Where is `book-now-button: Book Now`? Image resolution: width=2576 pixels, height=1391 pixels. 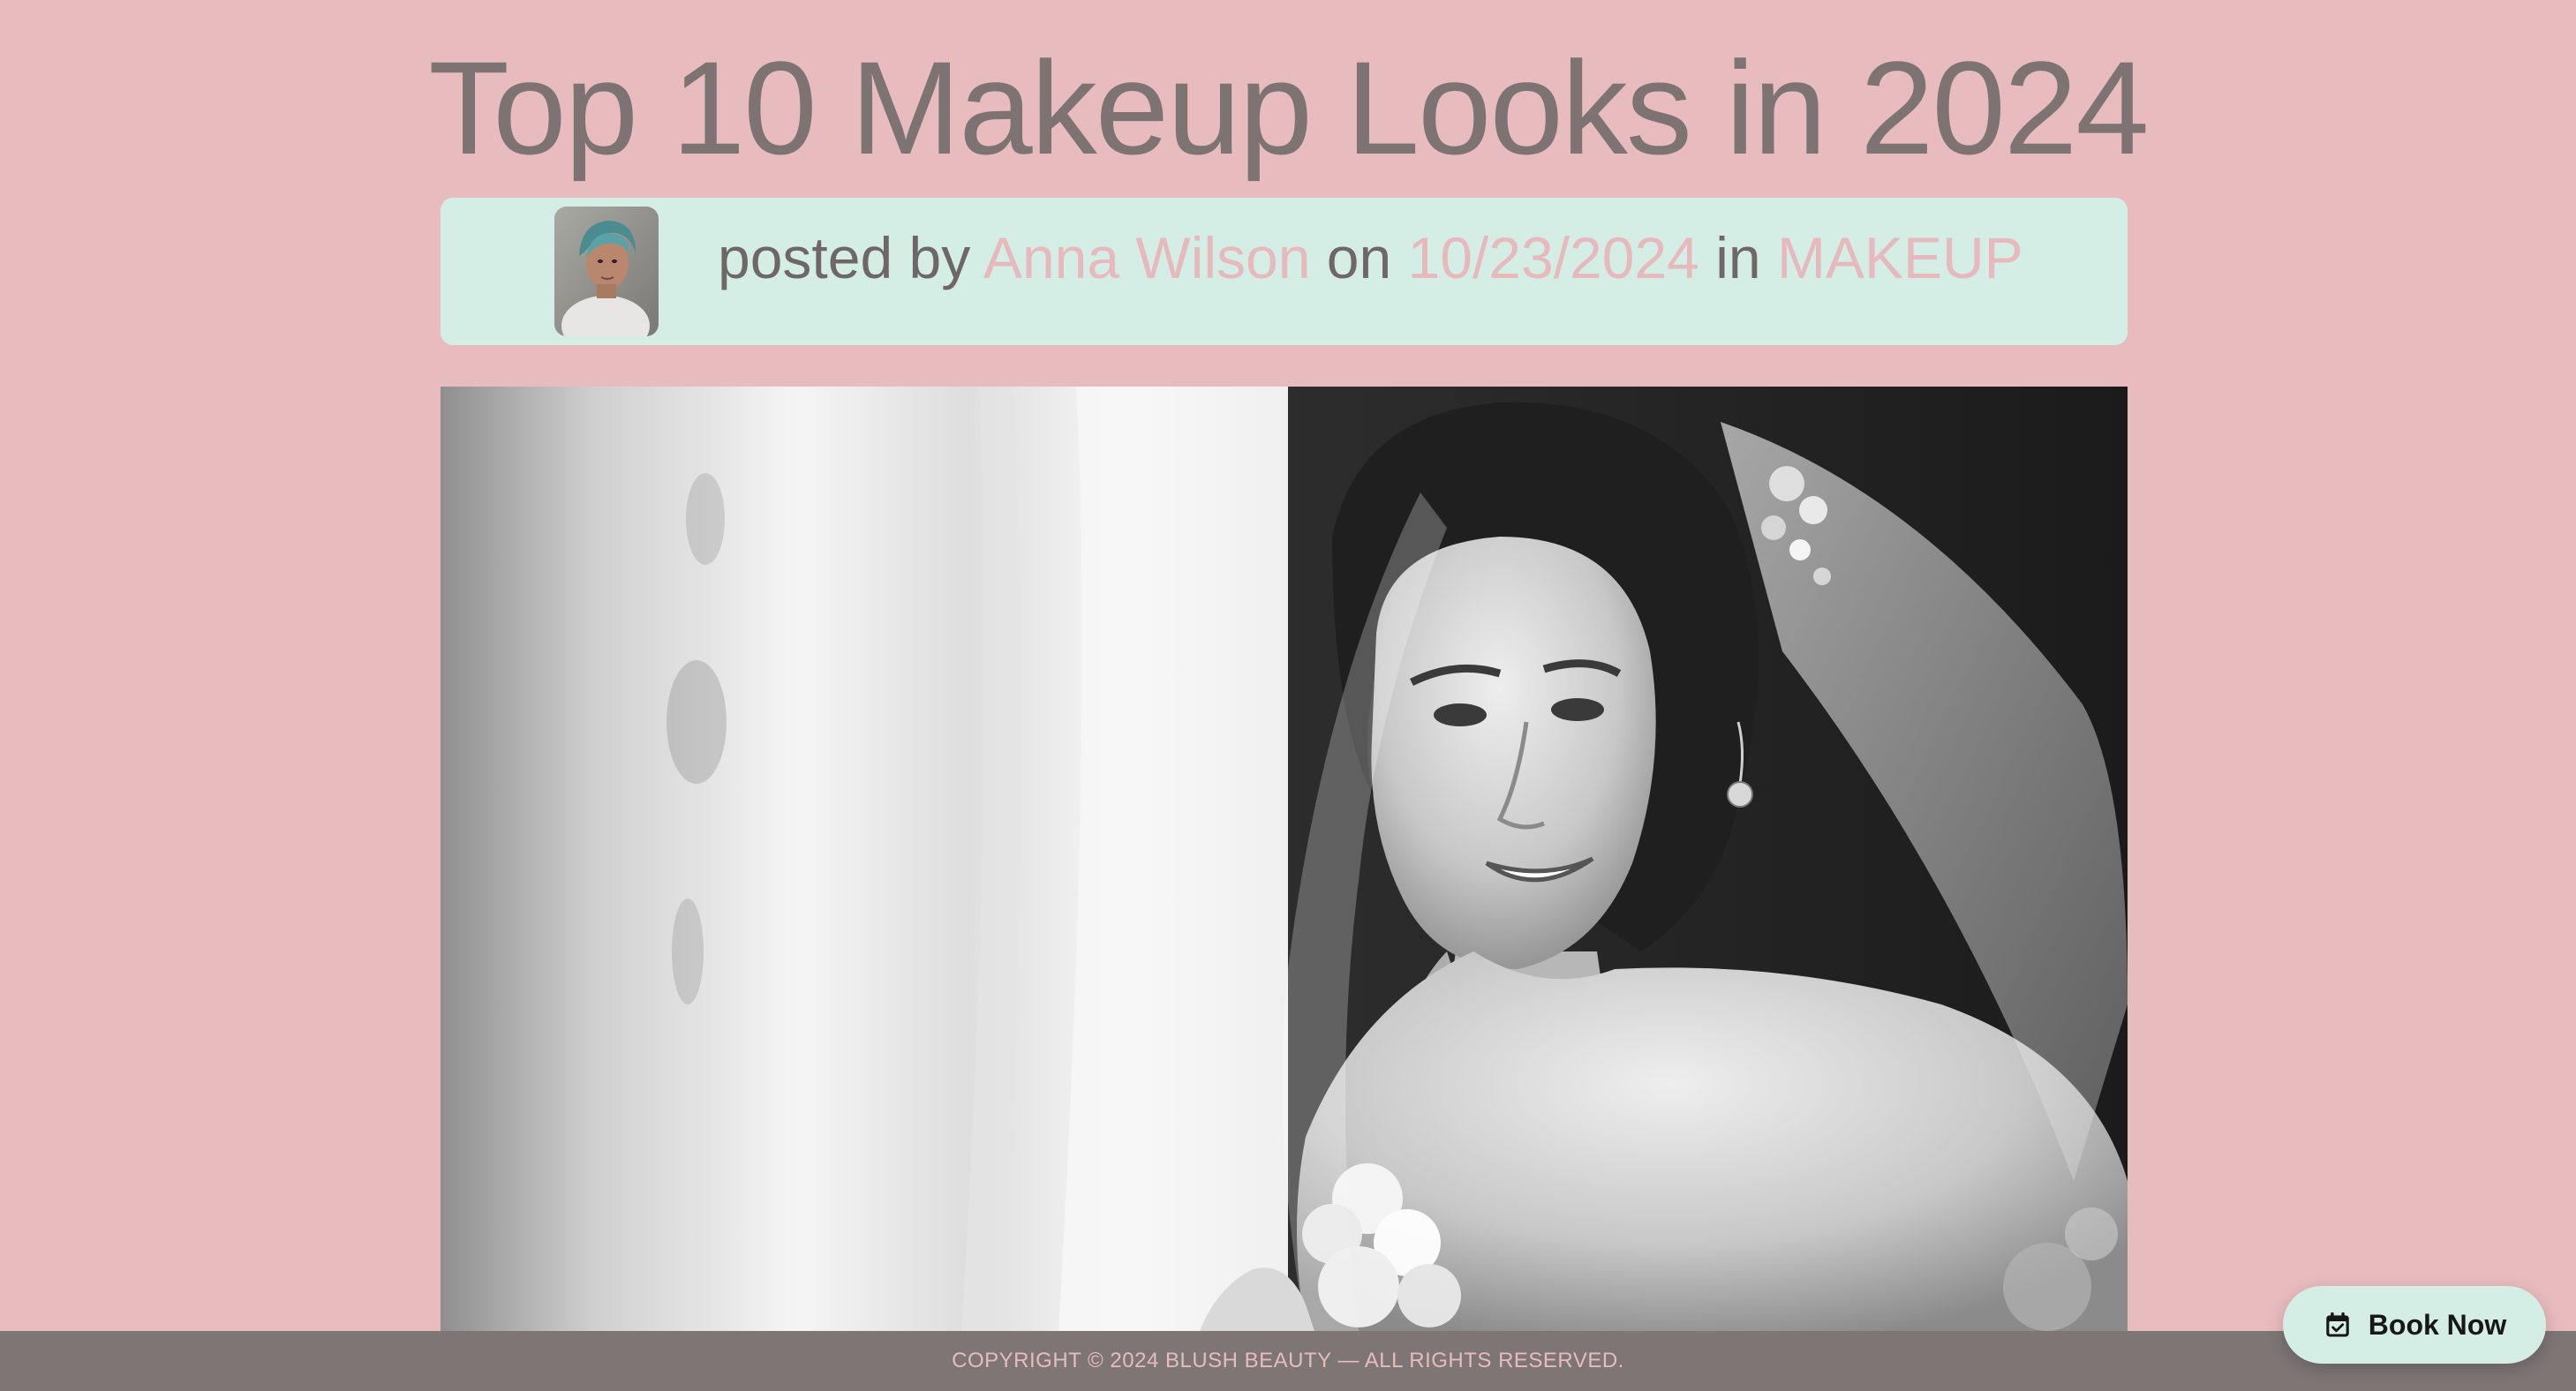 book-now-button: Book Now is located at coordinates (2415, 1325).